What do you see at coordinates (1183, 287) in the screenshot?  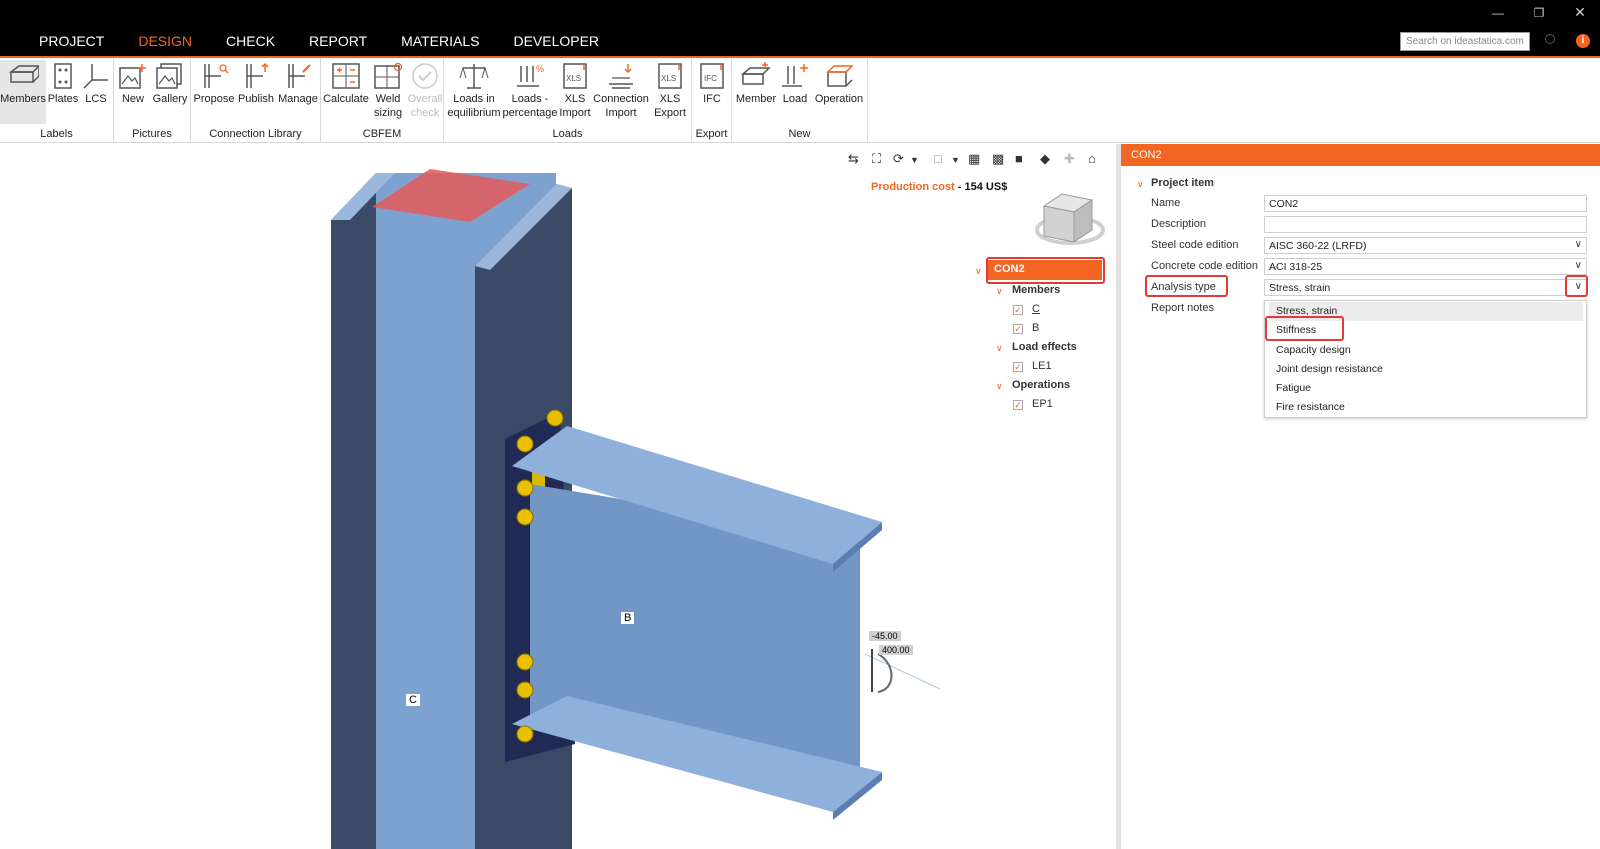 I see `analysis-type-label: Analysis type` at bounding box center [1183, 287].